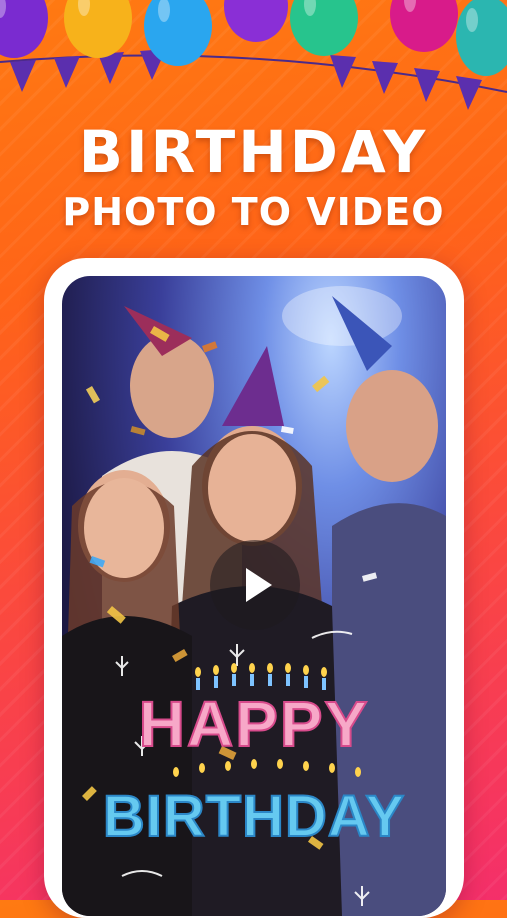 The height and width of the screenshot is (918, 507). Describe the element at coordinates (253, 212) in the screenshot. I see `headline-subtitle: PHOTO TO VIDEO` at that location.